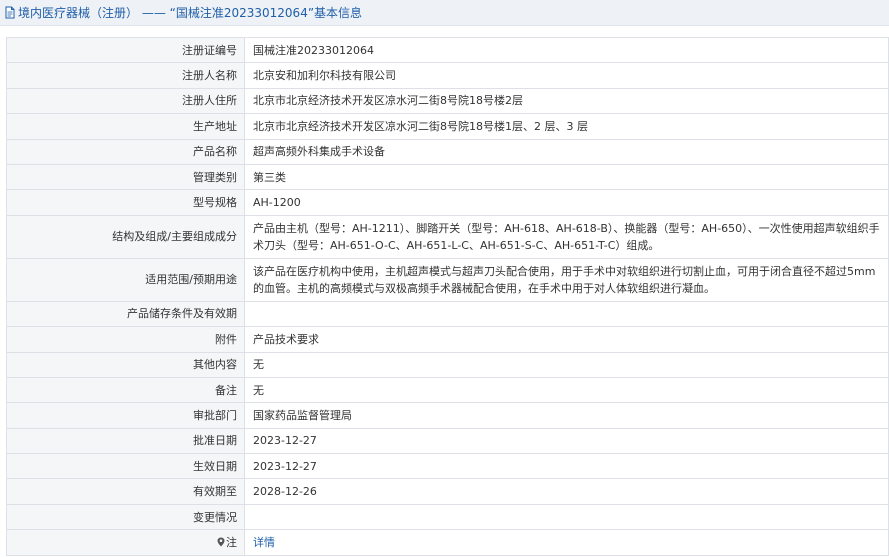 The height and width of the screenshot is (557, 889). I want to click on field-label: 管理类别, so click(125, 177).